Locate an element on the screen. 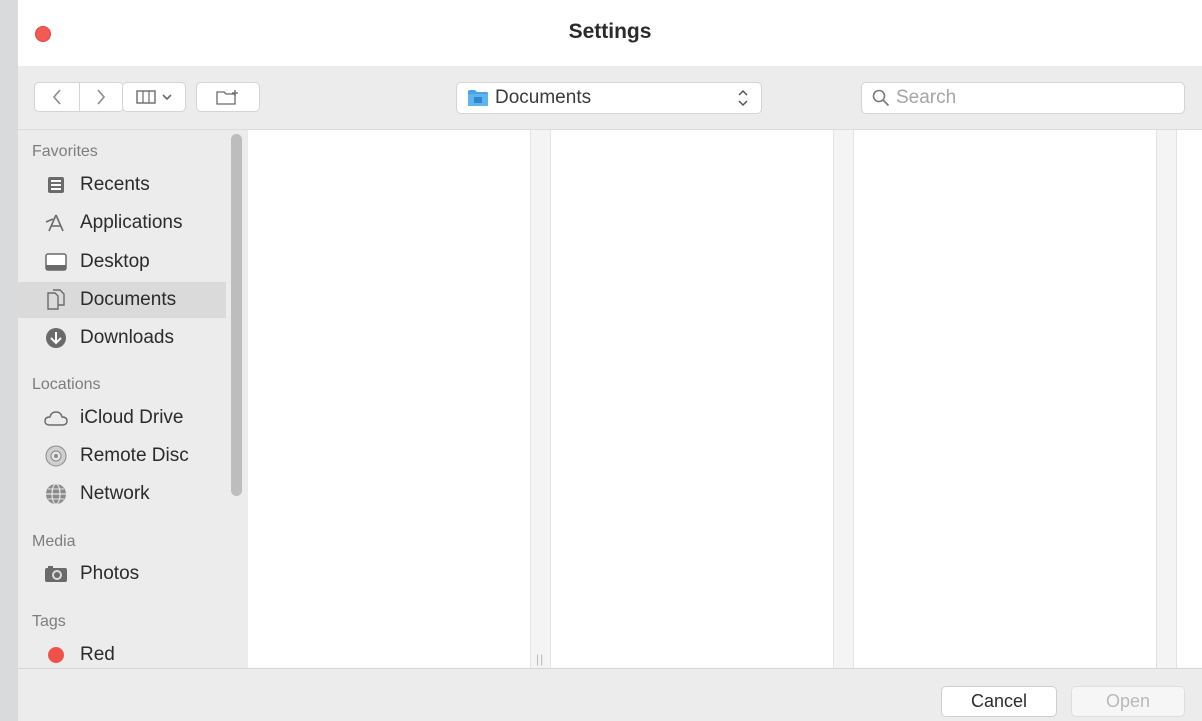 This screenshot has height=721, width=1202. updown-arrows-icon is located at coordinates (743, 98).